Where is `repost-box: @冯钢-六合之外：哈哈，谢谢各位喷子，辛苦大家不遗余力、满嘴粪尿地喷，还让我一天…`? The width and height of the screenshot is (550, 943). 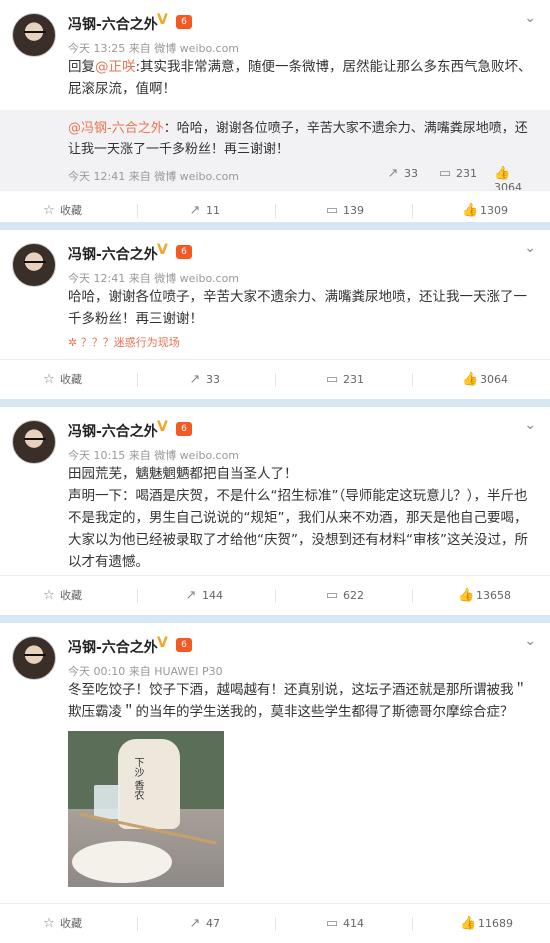
repost-box: @冯钢-六合之外：哈哈，谢谢各位喷子，辛苦大家不遗余力、满嘴粪尿地喷，还让我一天… is located at coordinates (275, 152).